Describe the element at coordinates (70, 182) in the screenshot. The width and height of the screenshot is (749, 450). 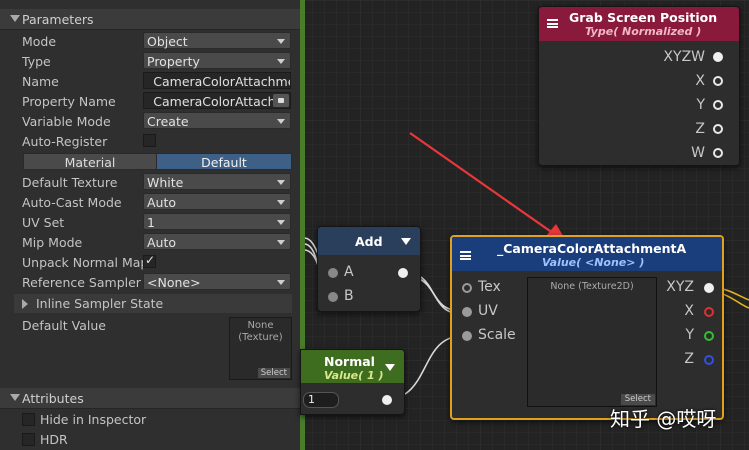
I see `default-texture-label: Default Texture` at that location.